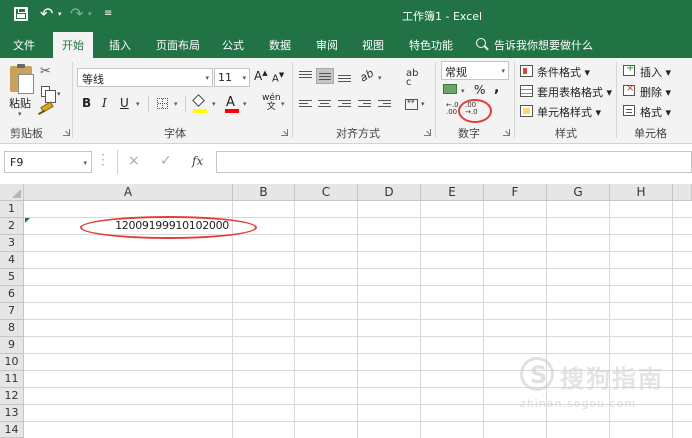  Describe the element at coordinates (655, 112) in the screenshot. I see `format-cells-button: 格式 ▾` at that location.